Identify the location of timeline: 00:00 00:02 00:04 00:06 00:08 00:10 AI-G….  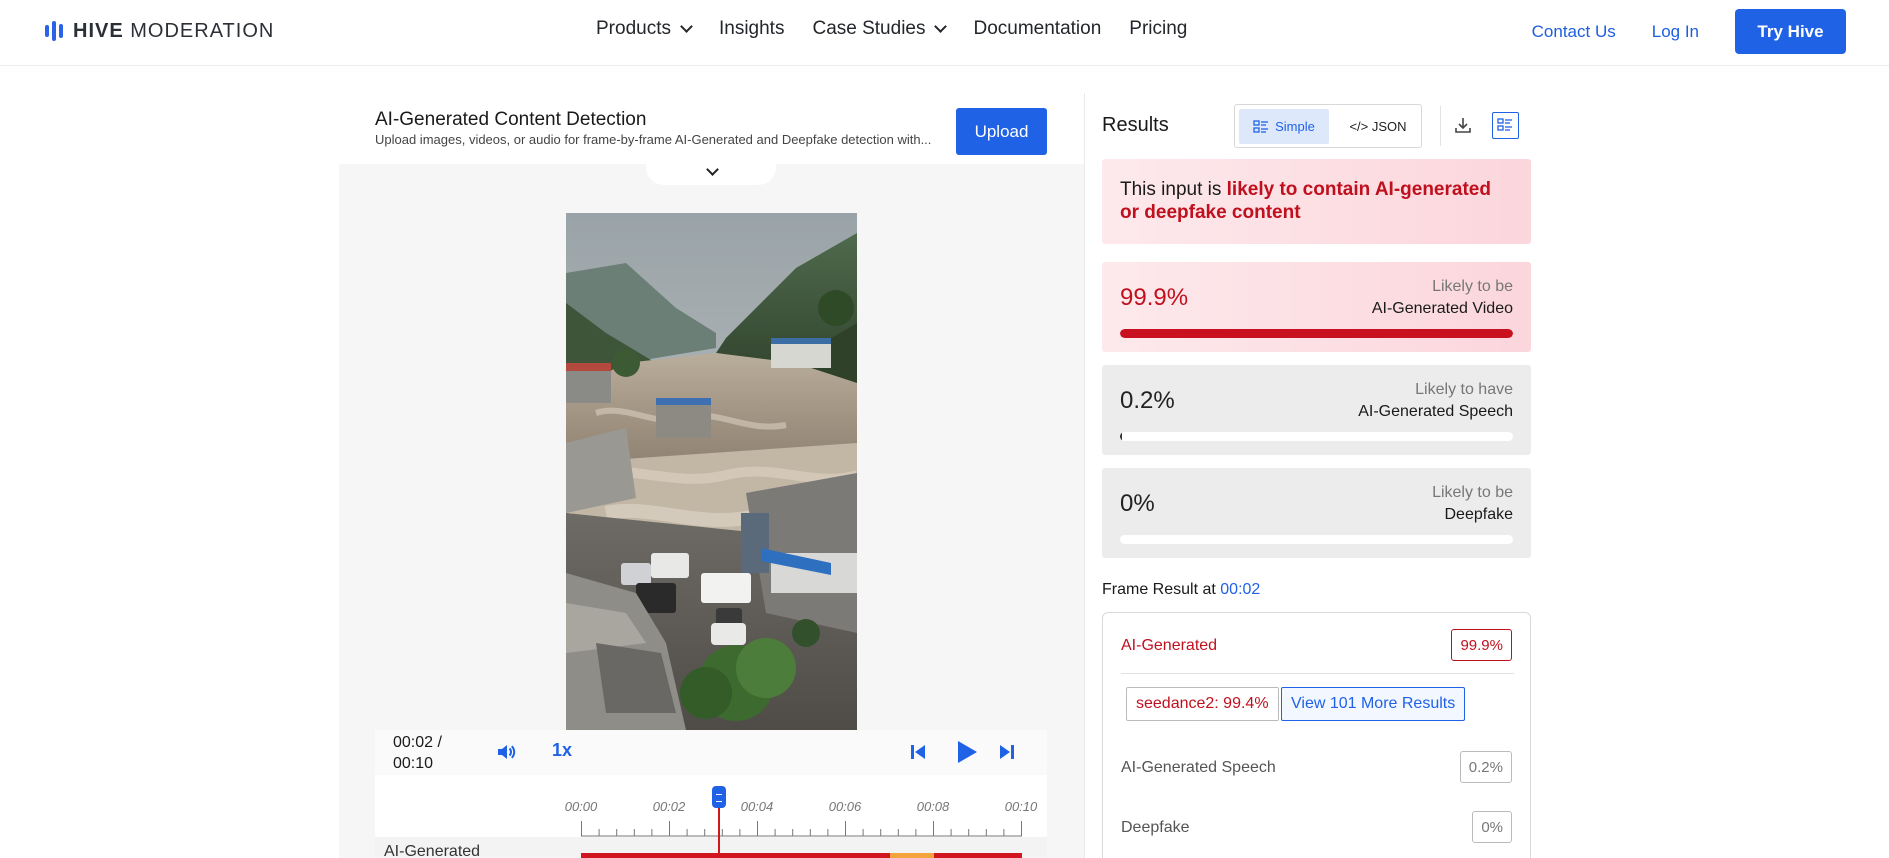
(711, 816).